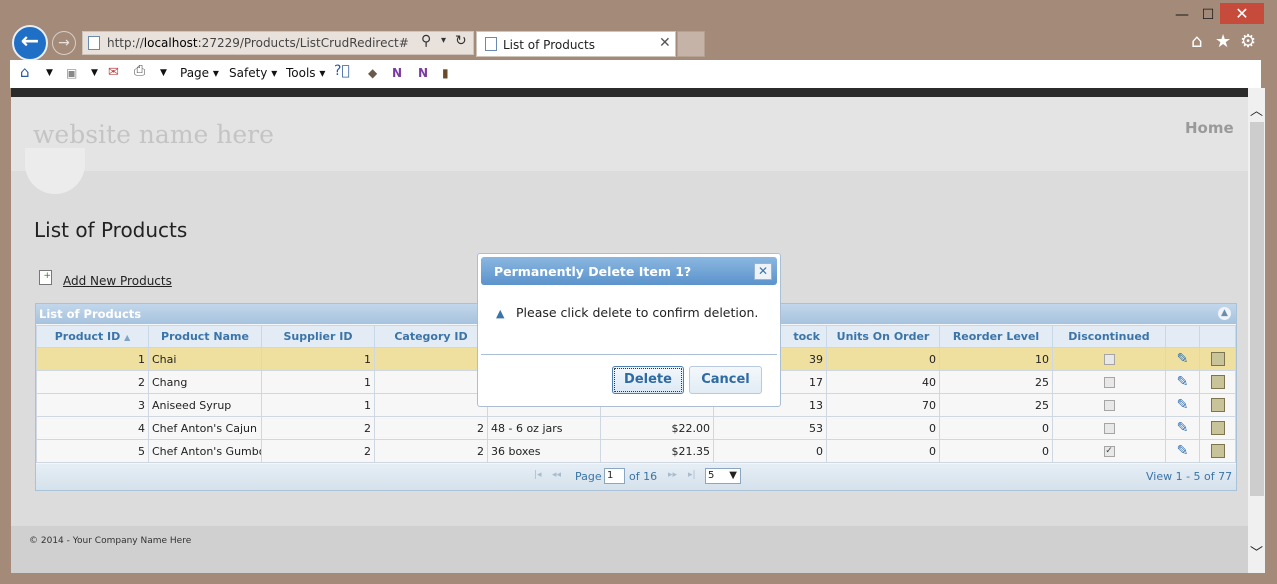  I want to click on help-icon: ?⃝, so click(342, 71).